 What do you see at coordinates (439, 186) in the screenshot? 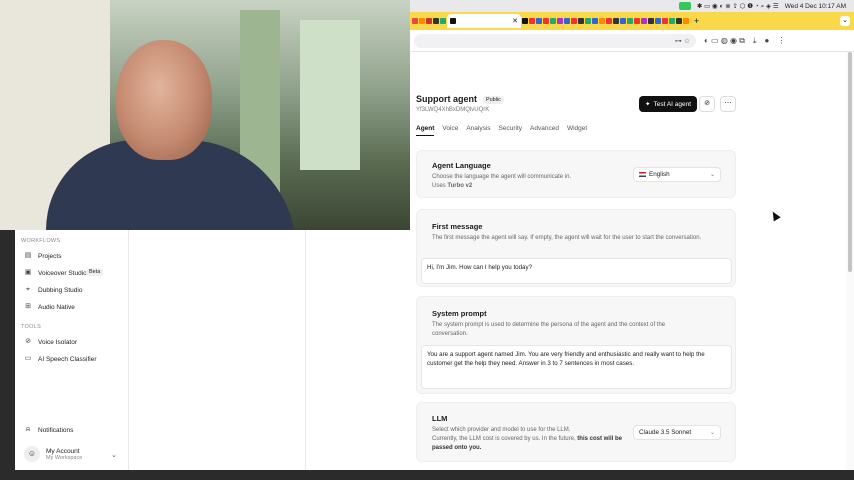
I see `uses-prefix: Uses` at bounding box center [439, 186].